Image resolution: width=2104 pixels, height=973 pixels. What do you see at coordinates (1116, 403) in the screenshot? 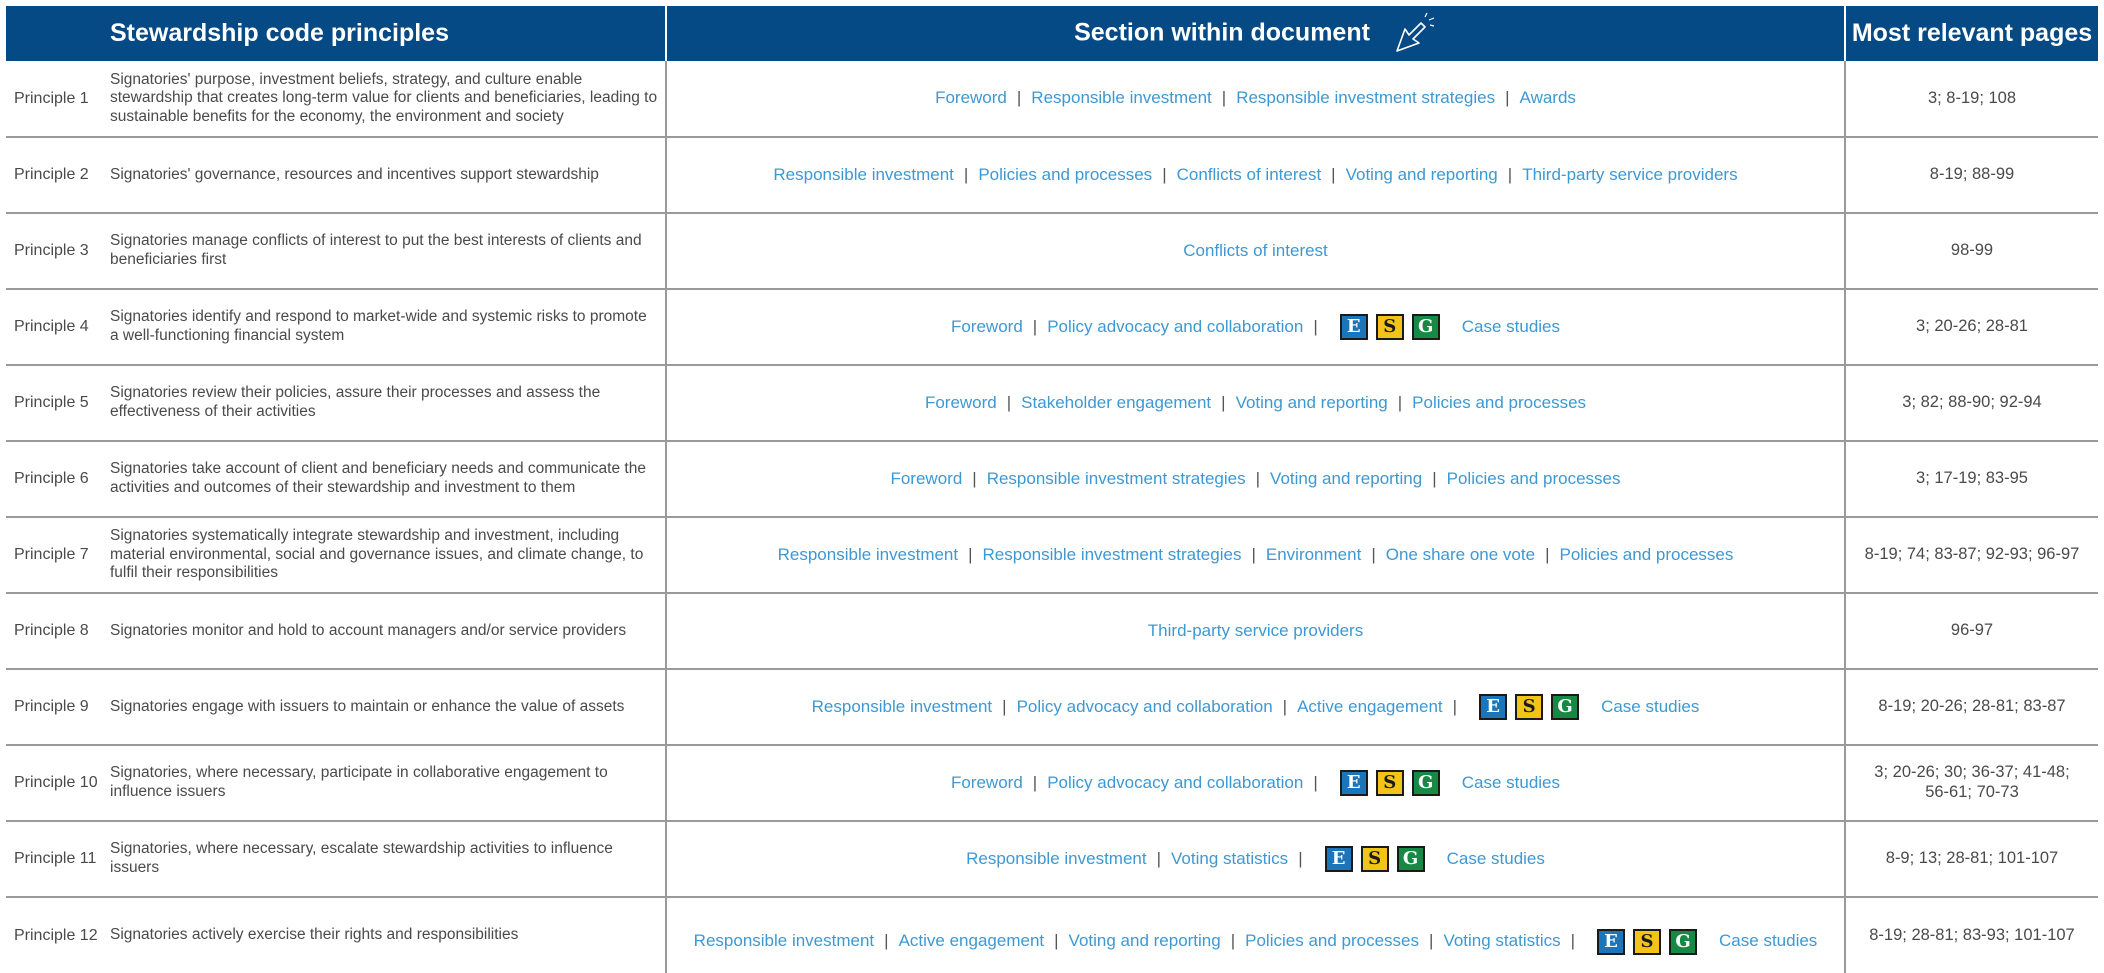
I see `section-link: Stakeholder engagement` at bounding box center [1116, 403].